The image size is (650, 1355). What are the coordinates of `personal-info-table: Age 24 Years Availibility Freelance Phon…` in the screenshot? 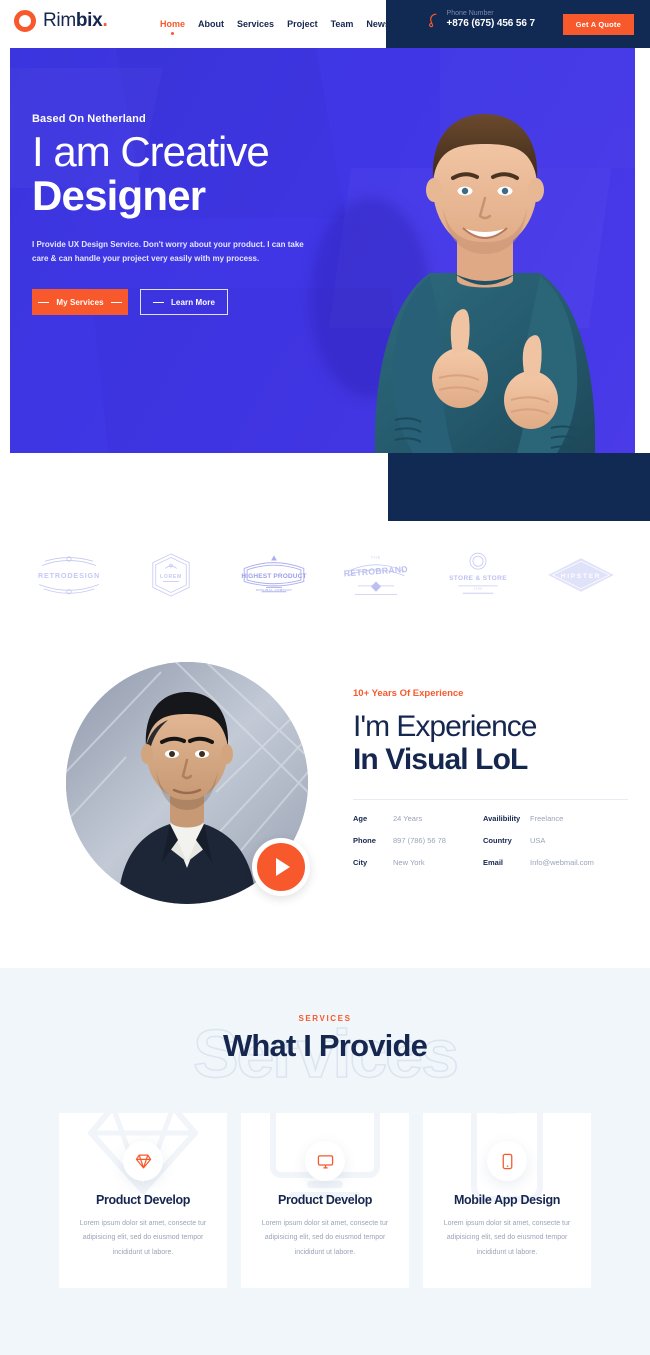 It's located at (495, 840).